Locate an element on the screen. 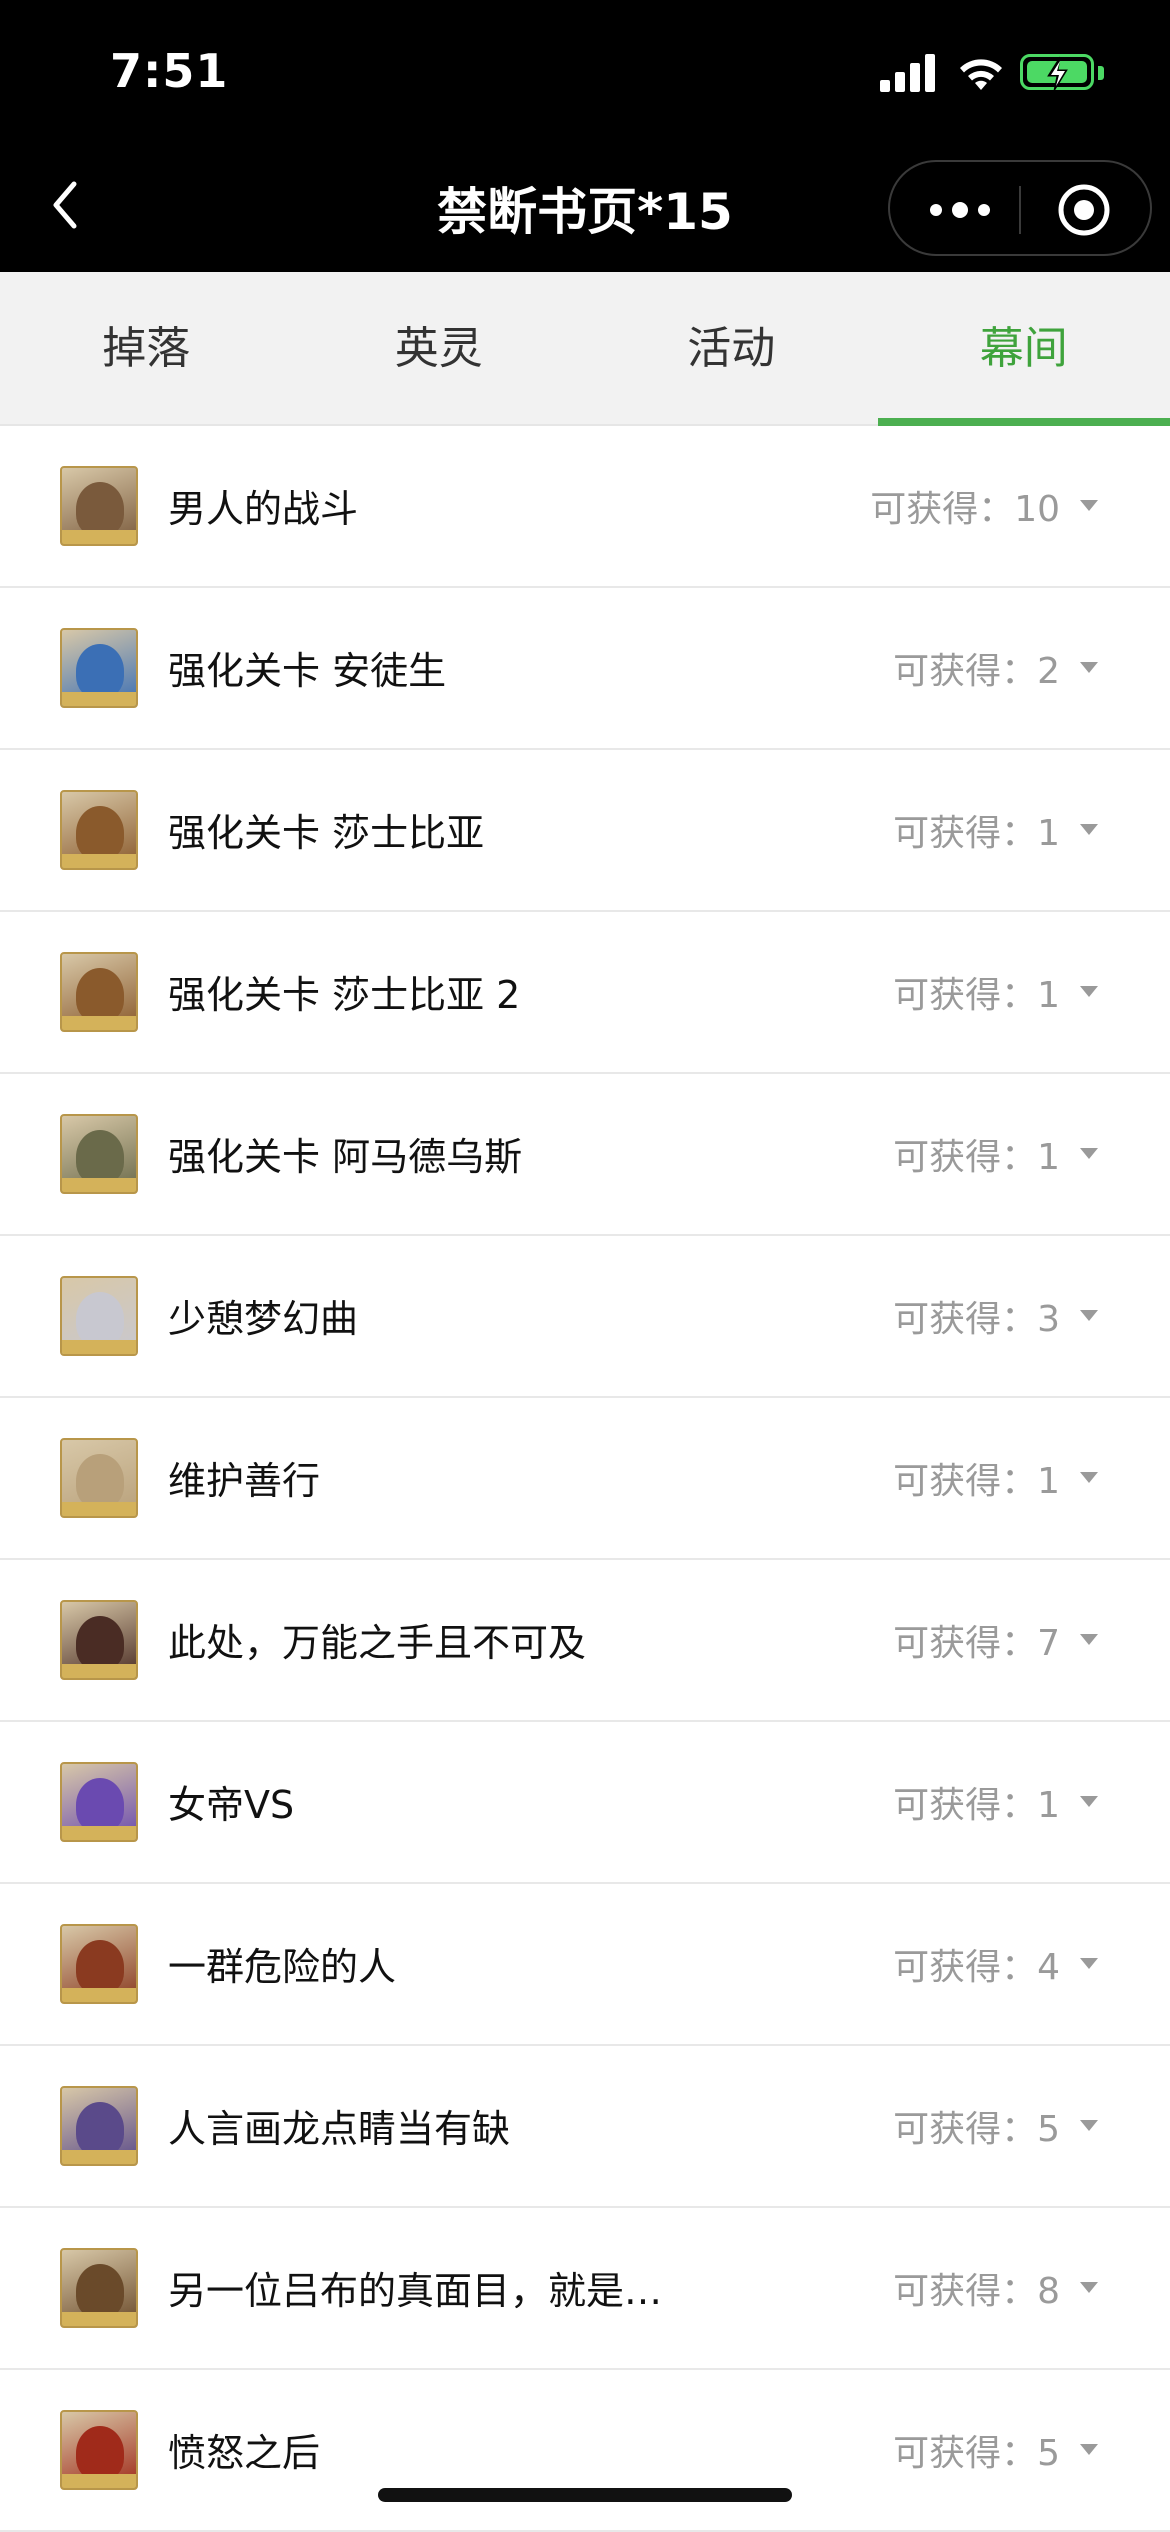 This screenshot has width=1170, height=2532. capsule-divider is located at coordinates (1020, 210).